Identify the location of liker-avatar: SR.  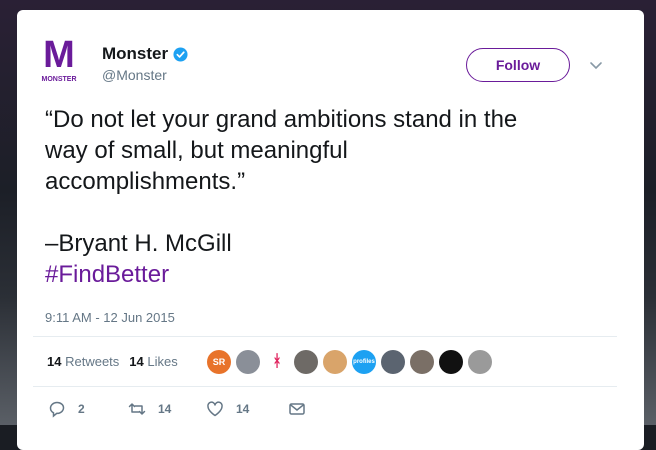
(219, 362).